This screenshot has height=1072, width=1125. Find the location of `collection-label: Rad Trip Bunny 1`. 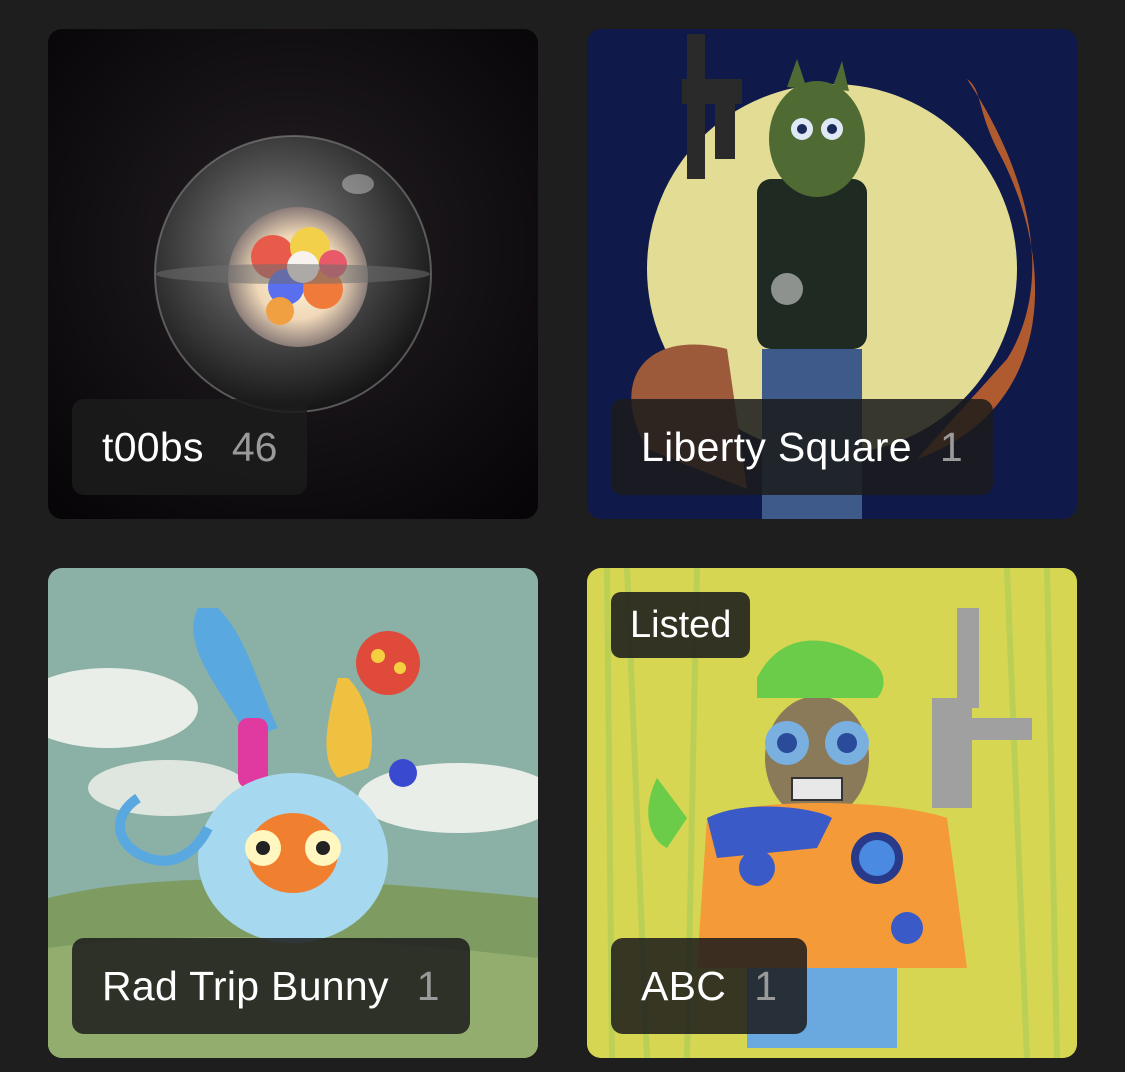

collection-label: Rad Trip Bunny 1 is located at coordinates (271, 986).